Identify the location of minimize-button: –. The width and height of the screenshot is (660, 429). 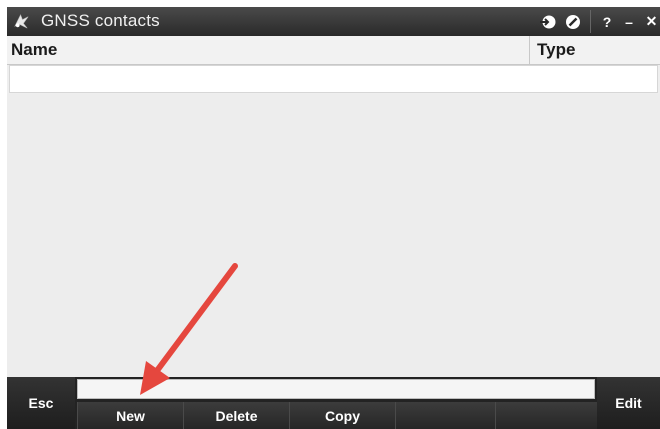
(629, 21).